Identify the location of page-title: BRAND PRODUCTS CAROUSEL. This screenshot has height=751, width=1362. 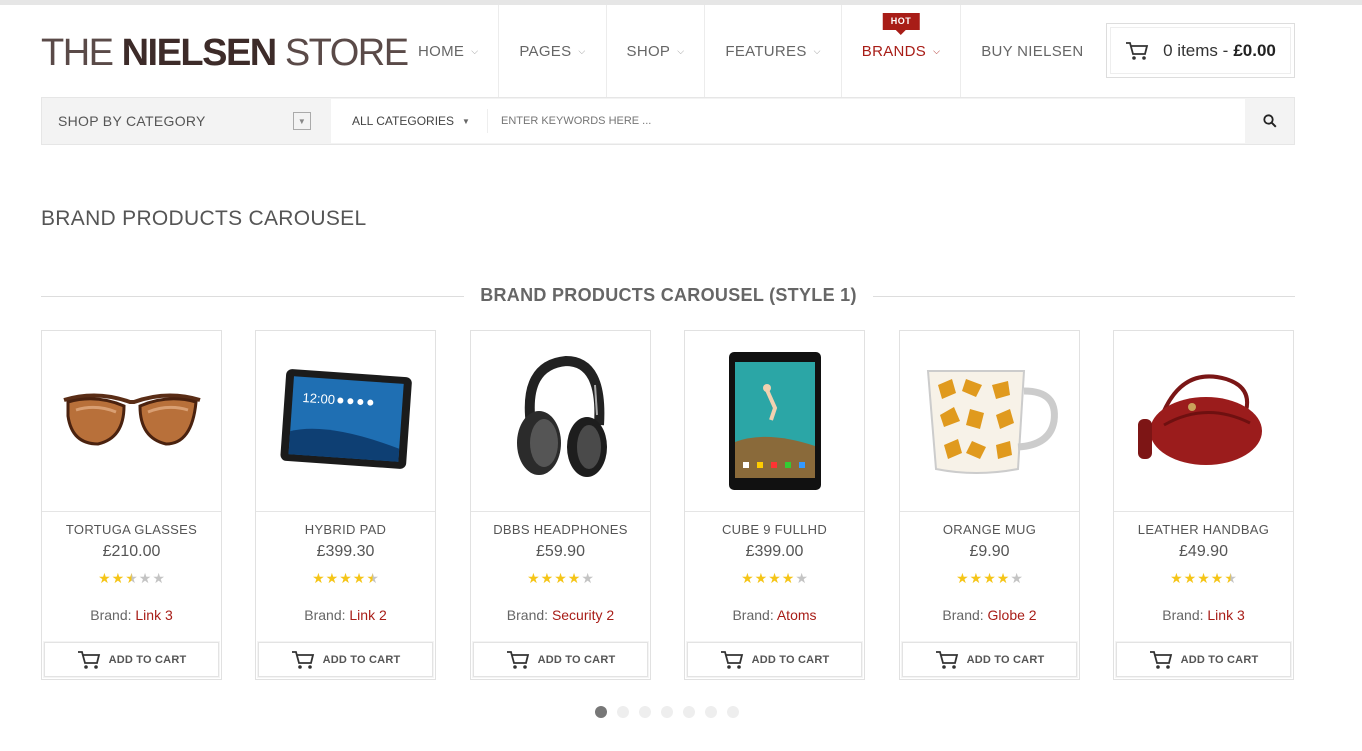
(204, 218).